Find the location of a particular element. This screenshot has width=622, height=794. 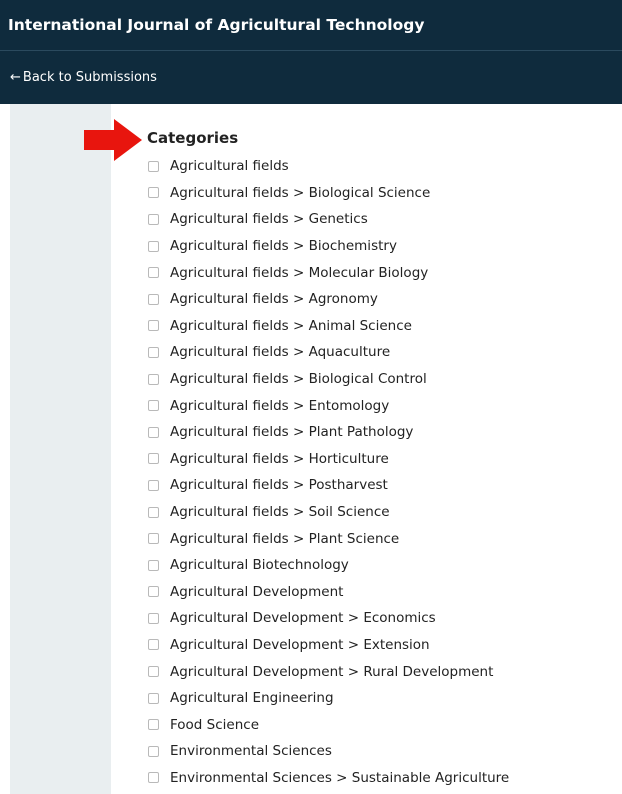

category-label: Agricultural fields > Biochemistry is located at coordinates (283, 246).